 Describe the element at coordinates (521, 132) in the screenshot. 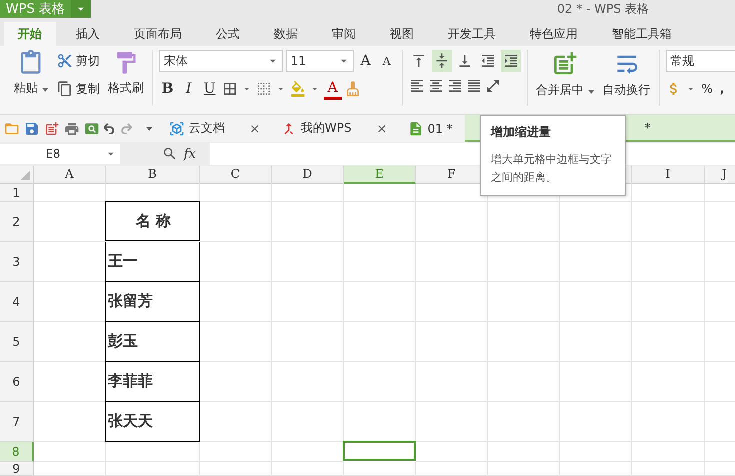

I see `tooltip-title: 增加缩进量` at that location.